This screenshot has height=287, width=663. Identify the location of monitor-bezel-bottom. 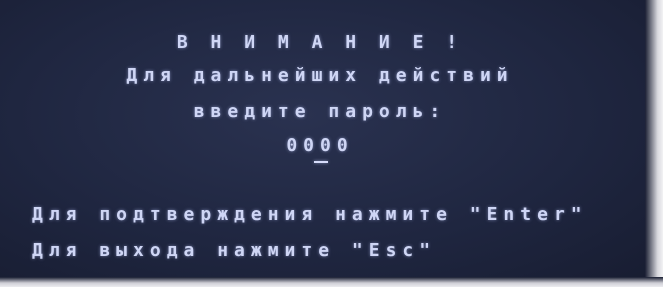
(331, 282).